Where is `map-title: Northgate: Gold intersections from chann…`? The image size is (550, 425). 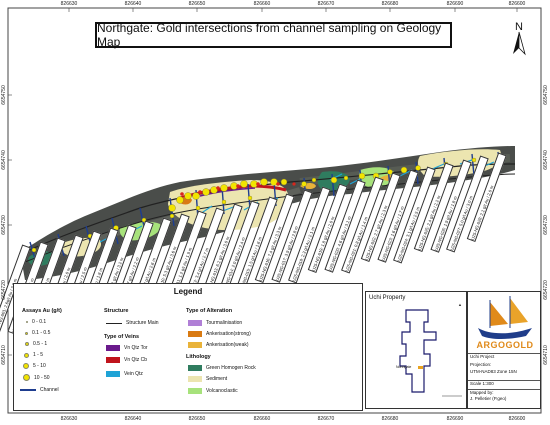
map-title: Northgate: Gold intersections from chann… is located at coordinates (273, 35).